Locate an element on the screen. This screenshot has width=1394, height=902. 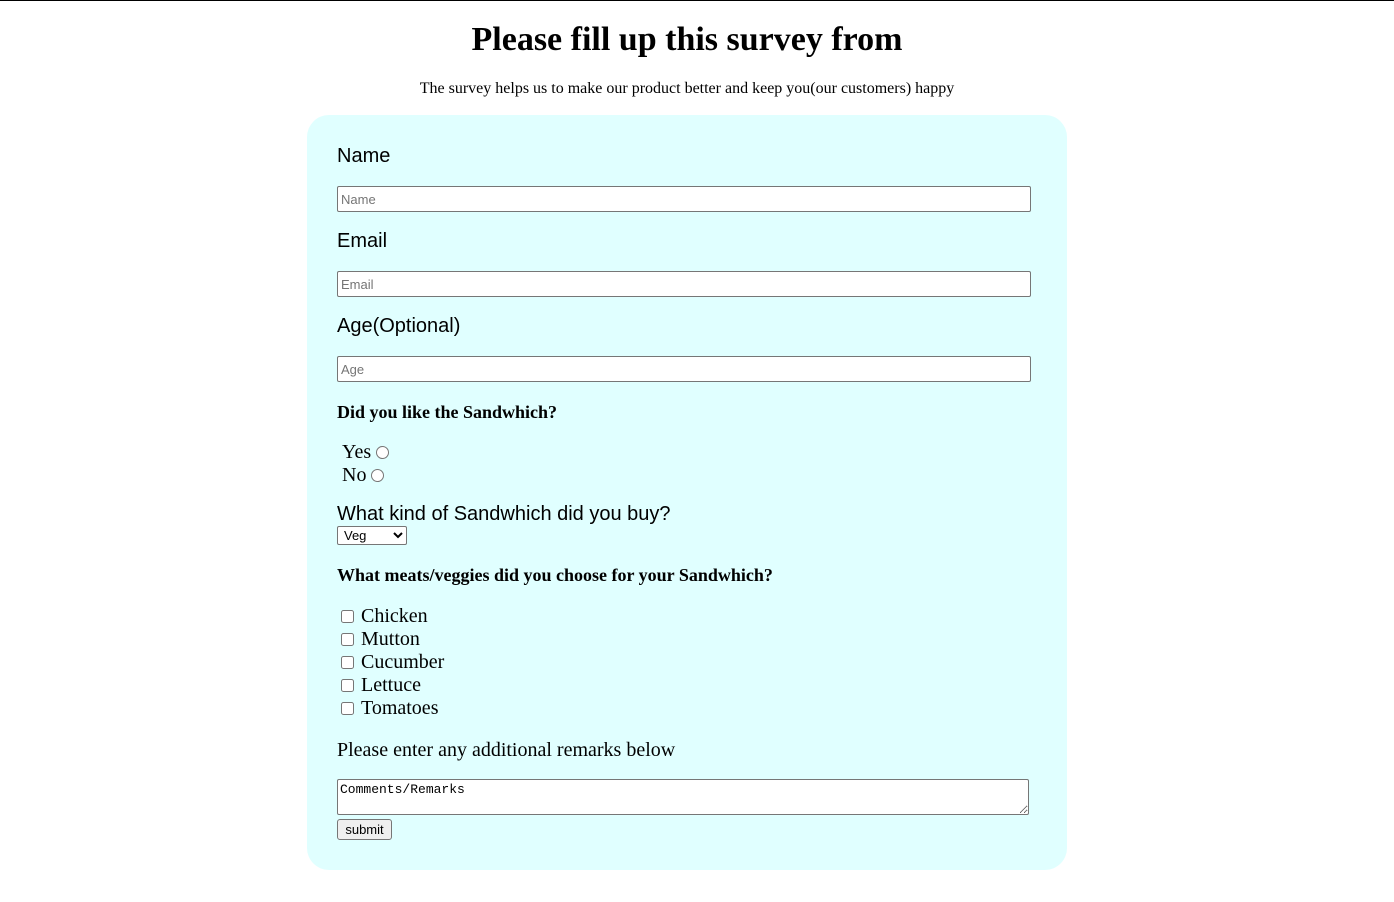
email-label: Email is located at coordinates (362, 241).